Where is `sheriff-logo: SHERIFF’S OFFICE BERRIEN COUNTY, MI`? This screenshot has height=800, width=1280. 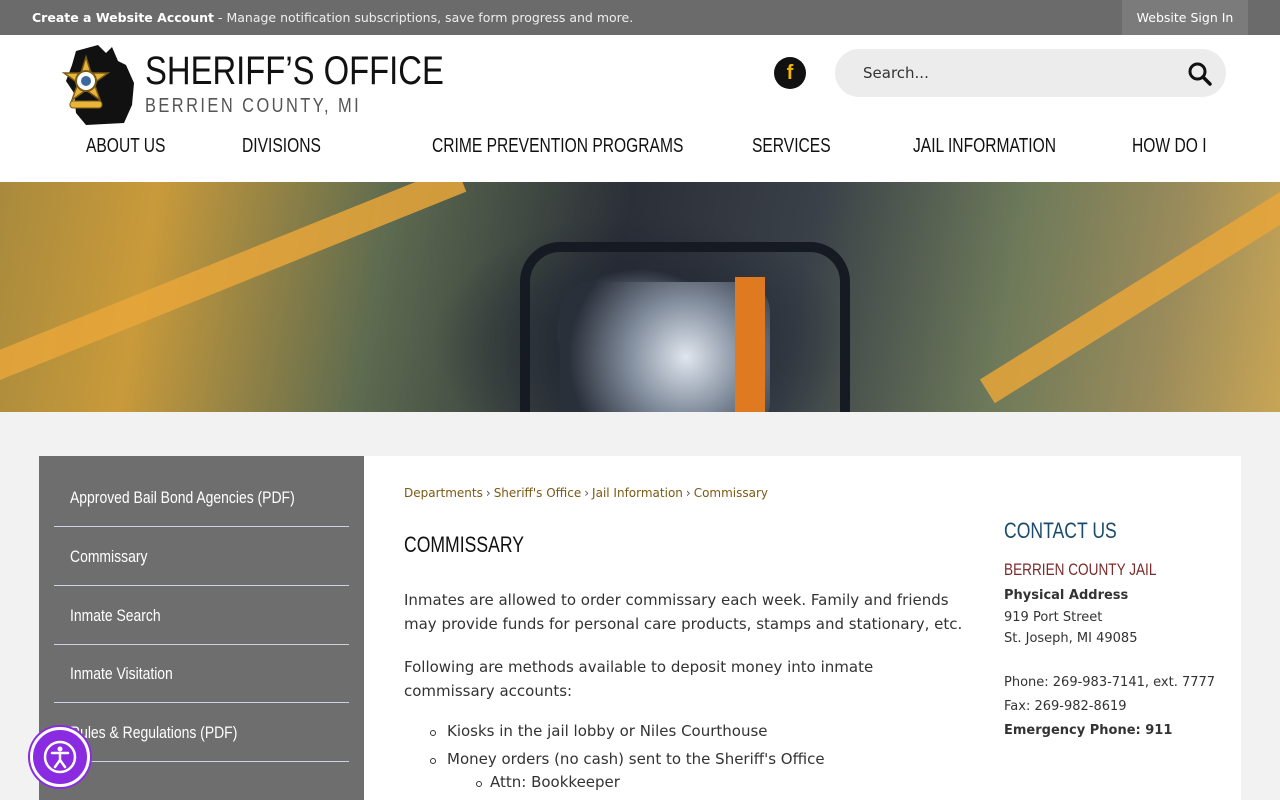
sheriff-logo: SHERIFF’S OFFICE BERRIEN COUNTY, MI is located at coordinates (245, 85).